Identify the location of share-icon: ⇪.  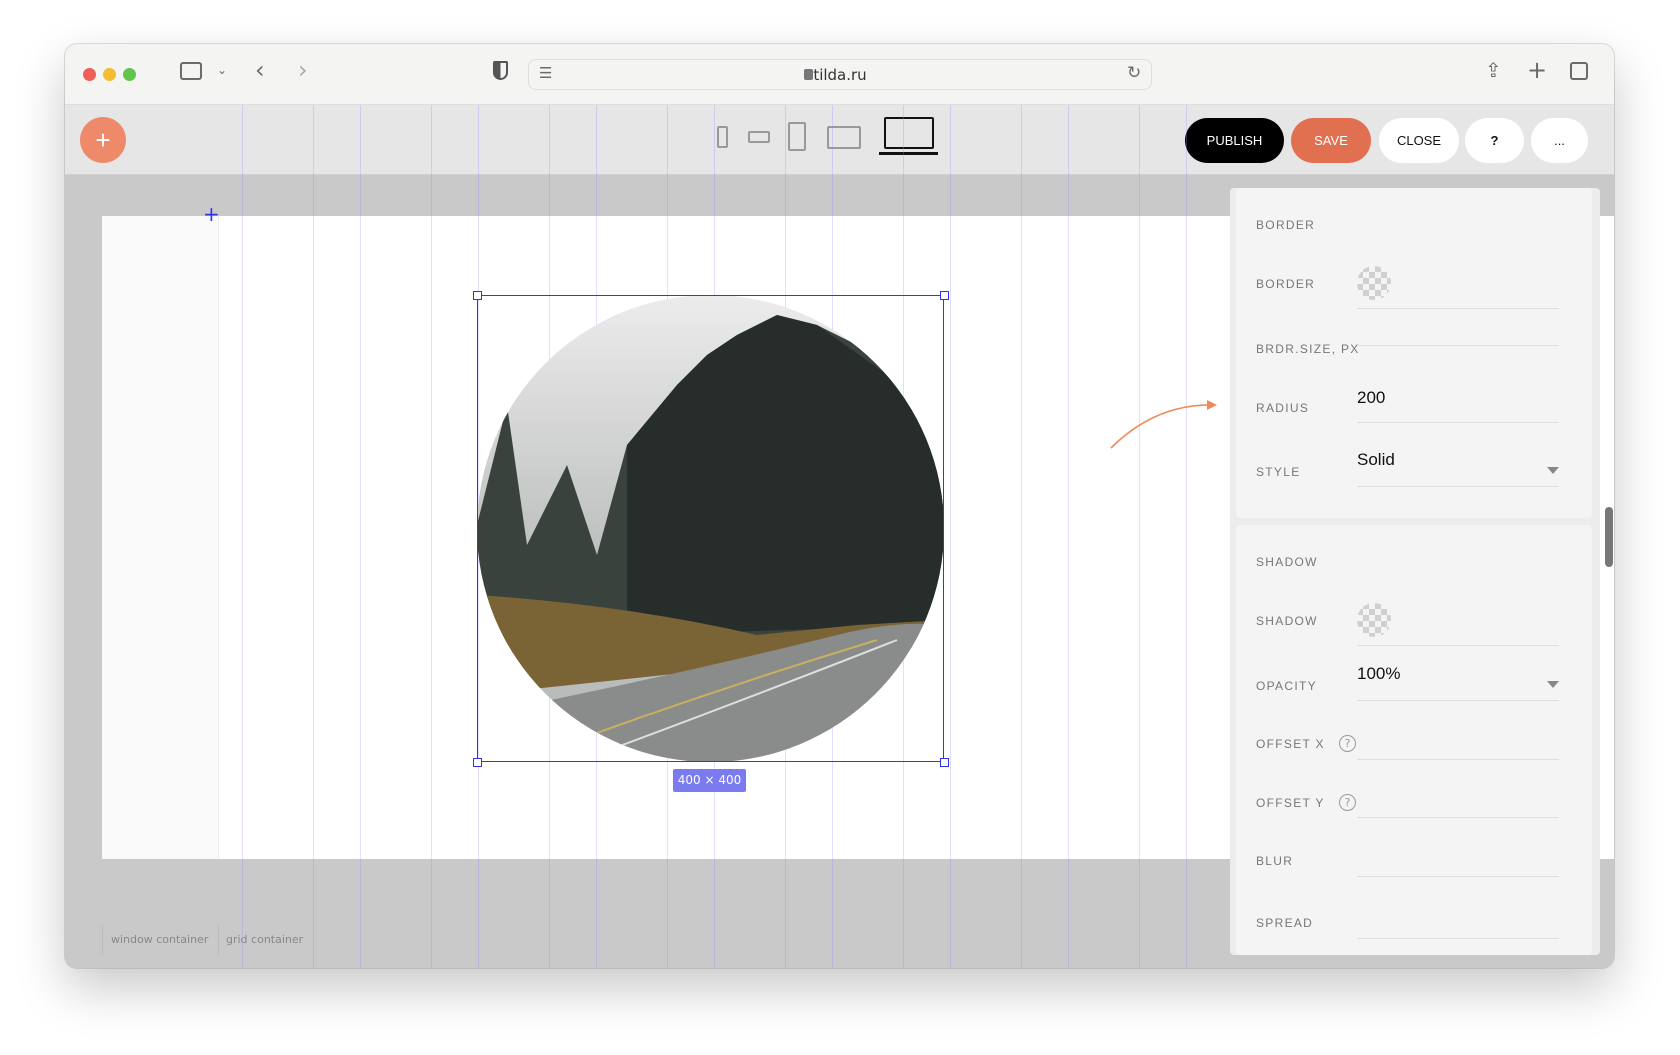
(1493, 70).